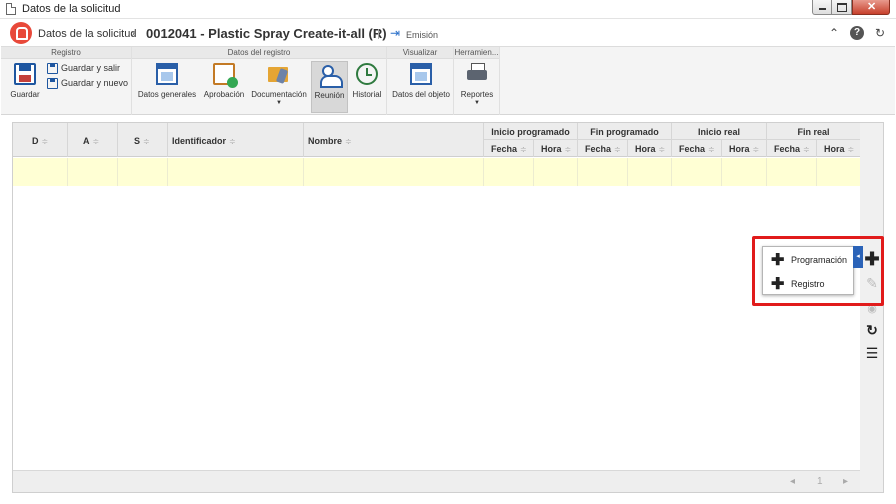 Image resolution: width=896 pixels, height=504 pixels. Describe the element at coordinates (95, 83) in the screenshot. I see `save-new-label: Guardar y nuevo` at that location.